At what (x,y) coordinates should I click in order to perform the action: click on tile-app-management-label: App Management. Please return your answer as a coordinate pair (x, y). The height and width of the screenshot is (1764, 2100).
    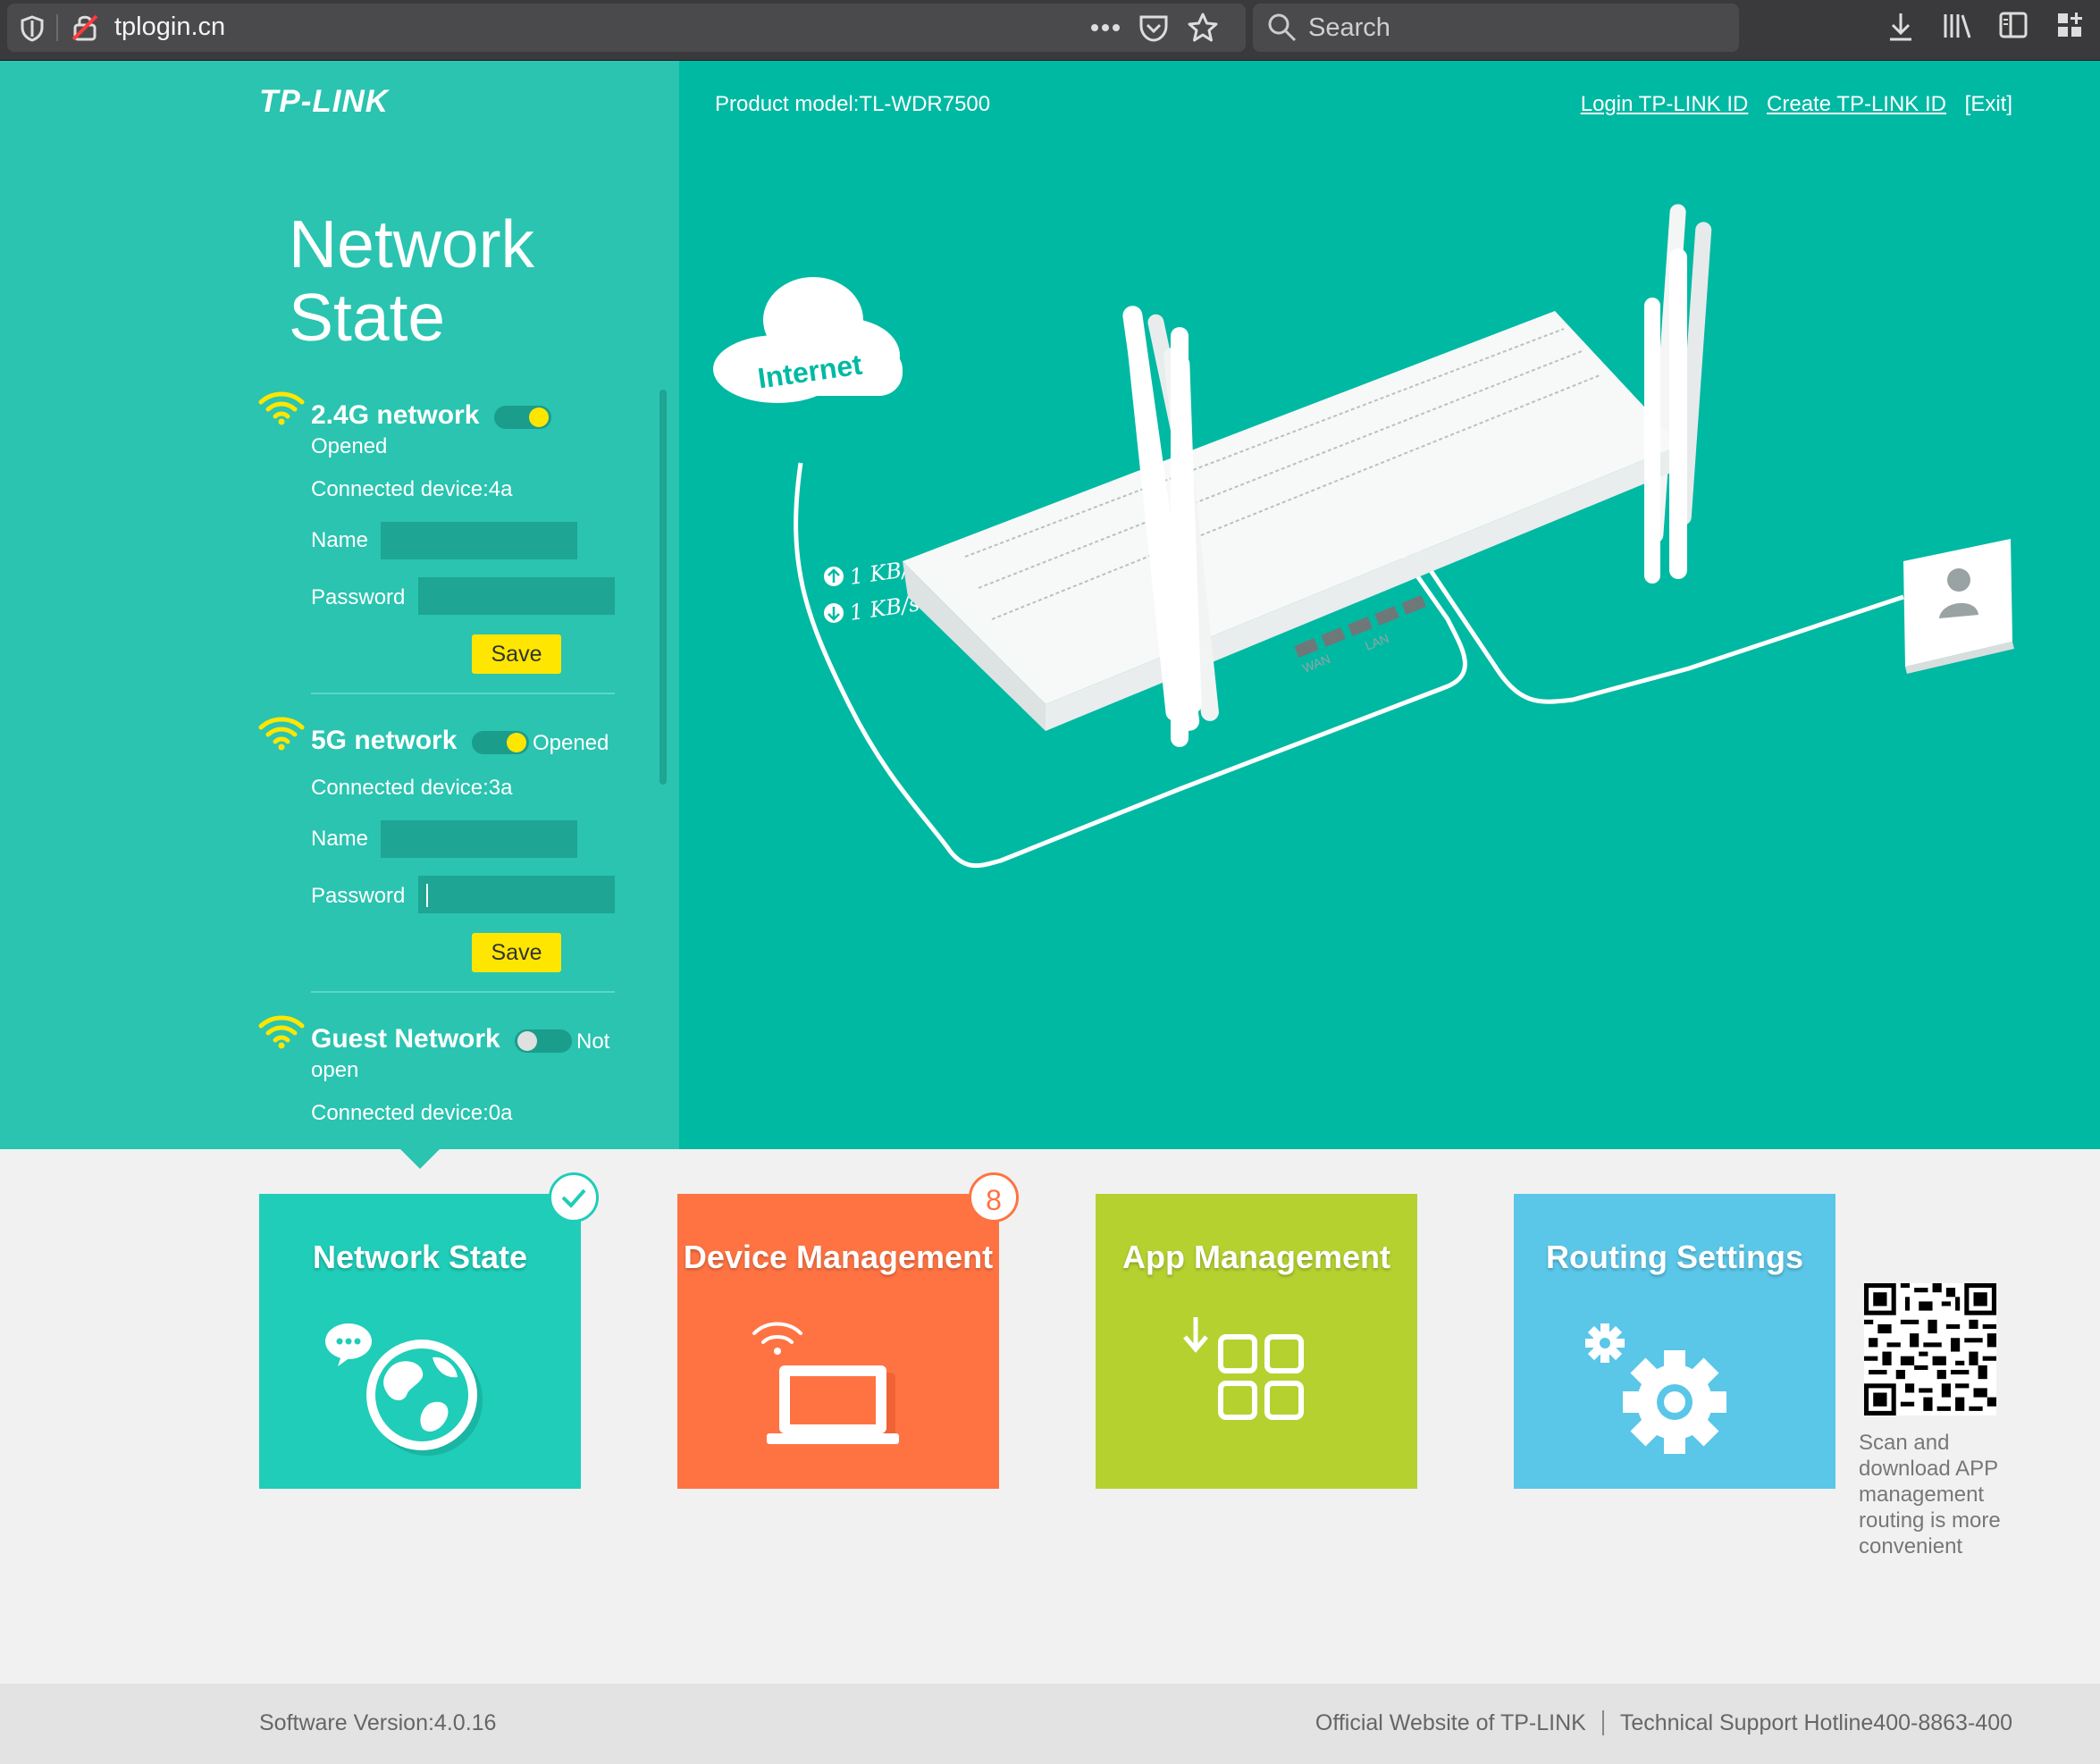
    Looking at the image, I should click on (1256, 1257).